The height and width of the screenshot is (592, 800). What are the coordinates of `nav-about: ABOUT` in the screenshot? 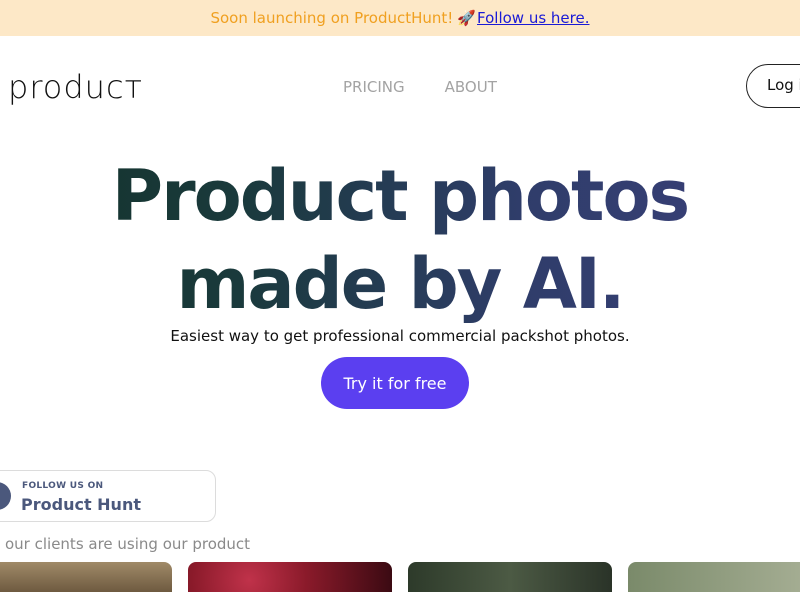 It's located at (471, 87).